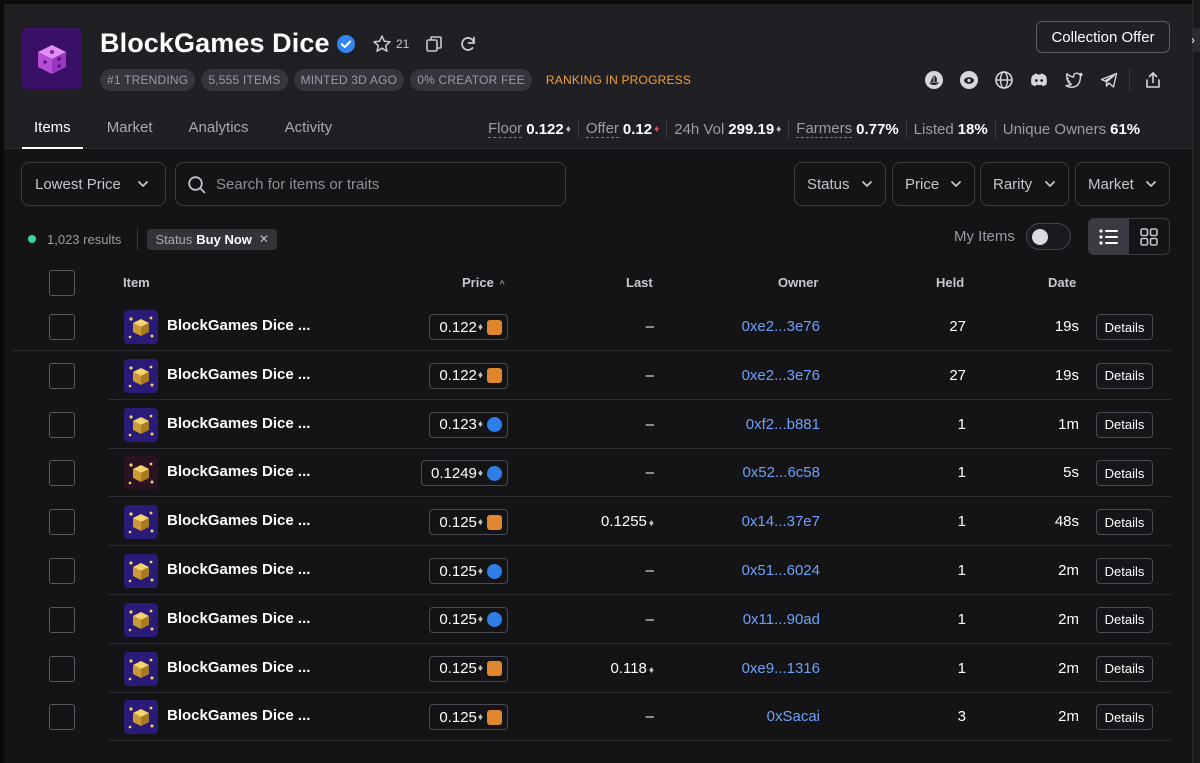 The image size is (1200, 763). What do you see at coordinates (781, 521) in the screenshot?
I see `owner-link: 0x14...37e7` at bounding box center [781, 521].